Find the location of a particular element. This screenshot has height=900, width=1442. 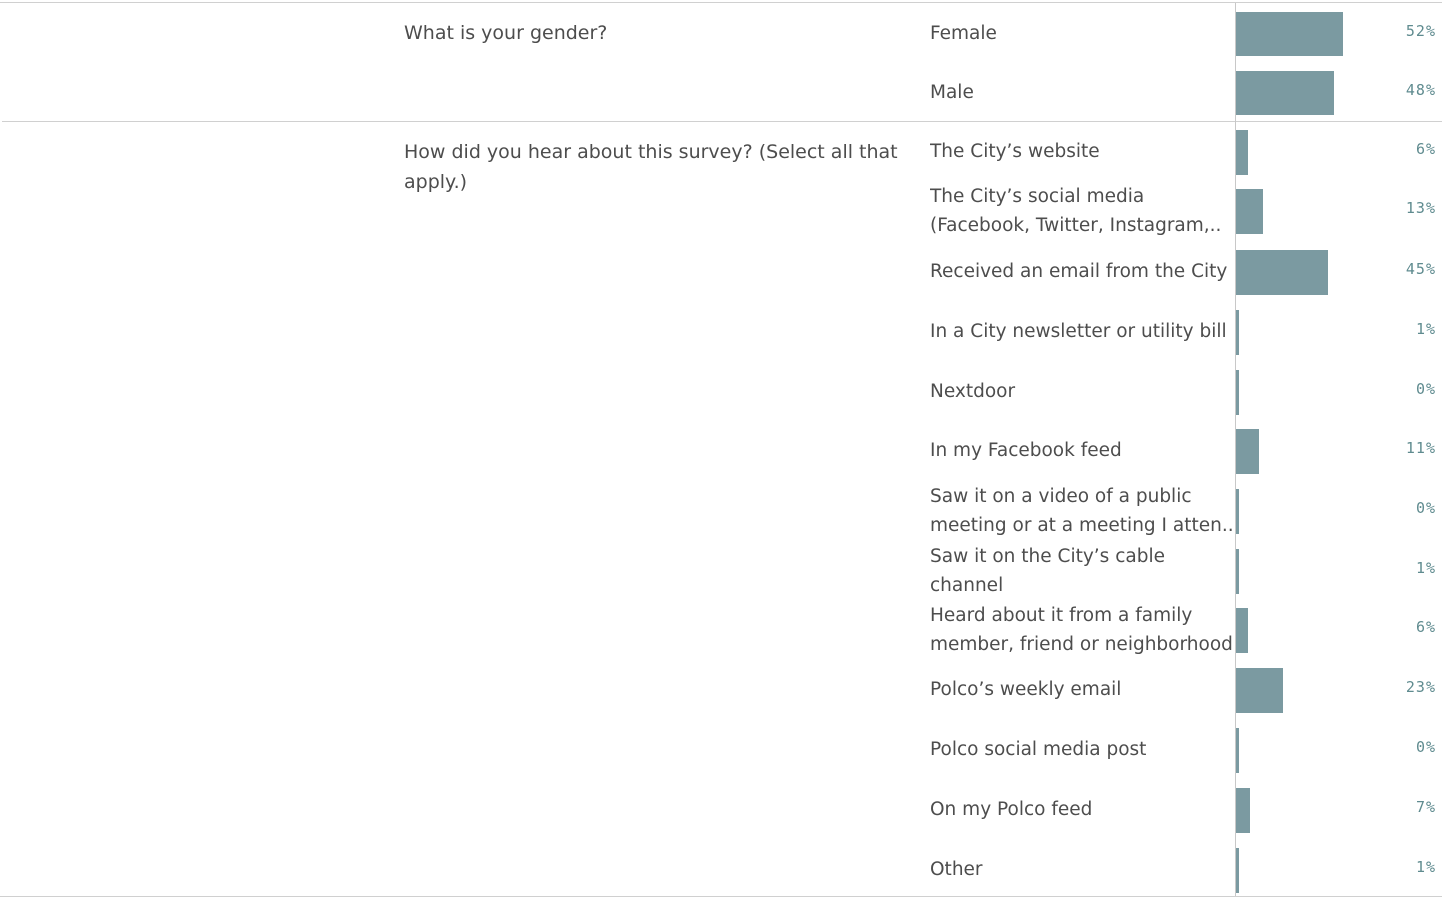

answer-label: Polco social media post is located at coordinates (1038, 750).